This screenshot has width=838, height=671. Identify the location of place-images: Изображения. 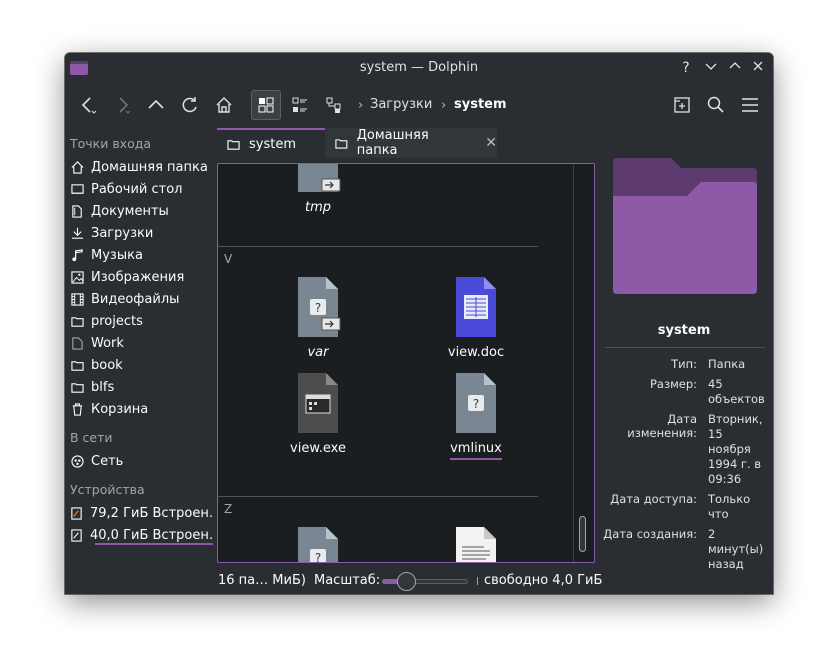
(141, 277).